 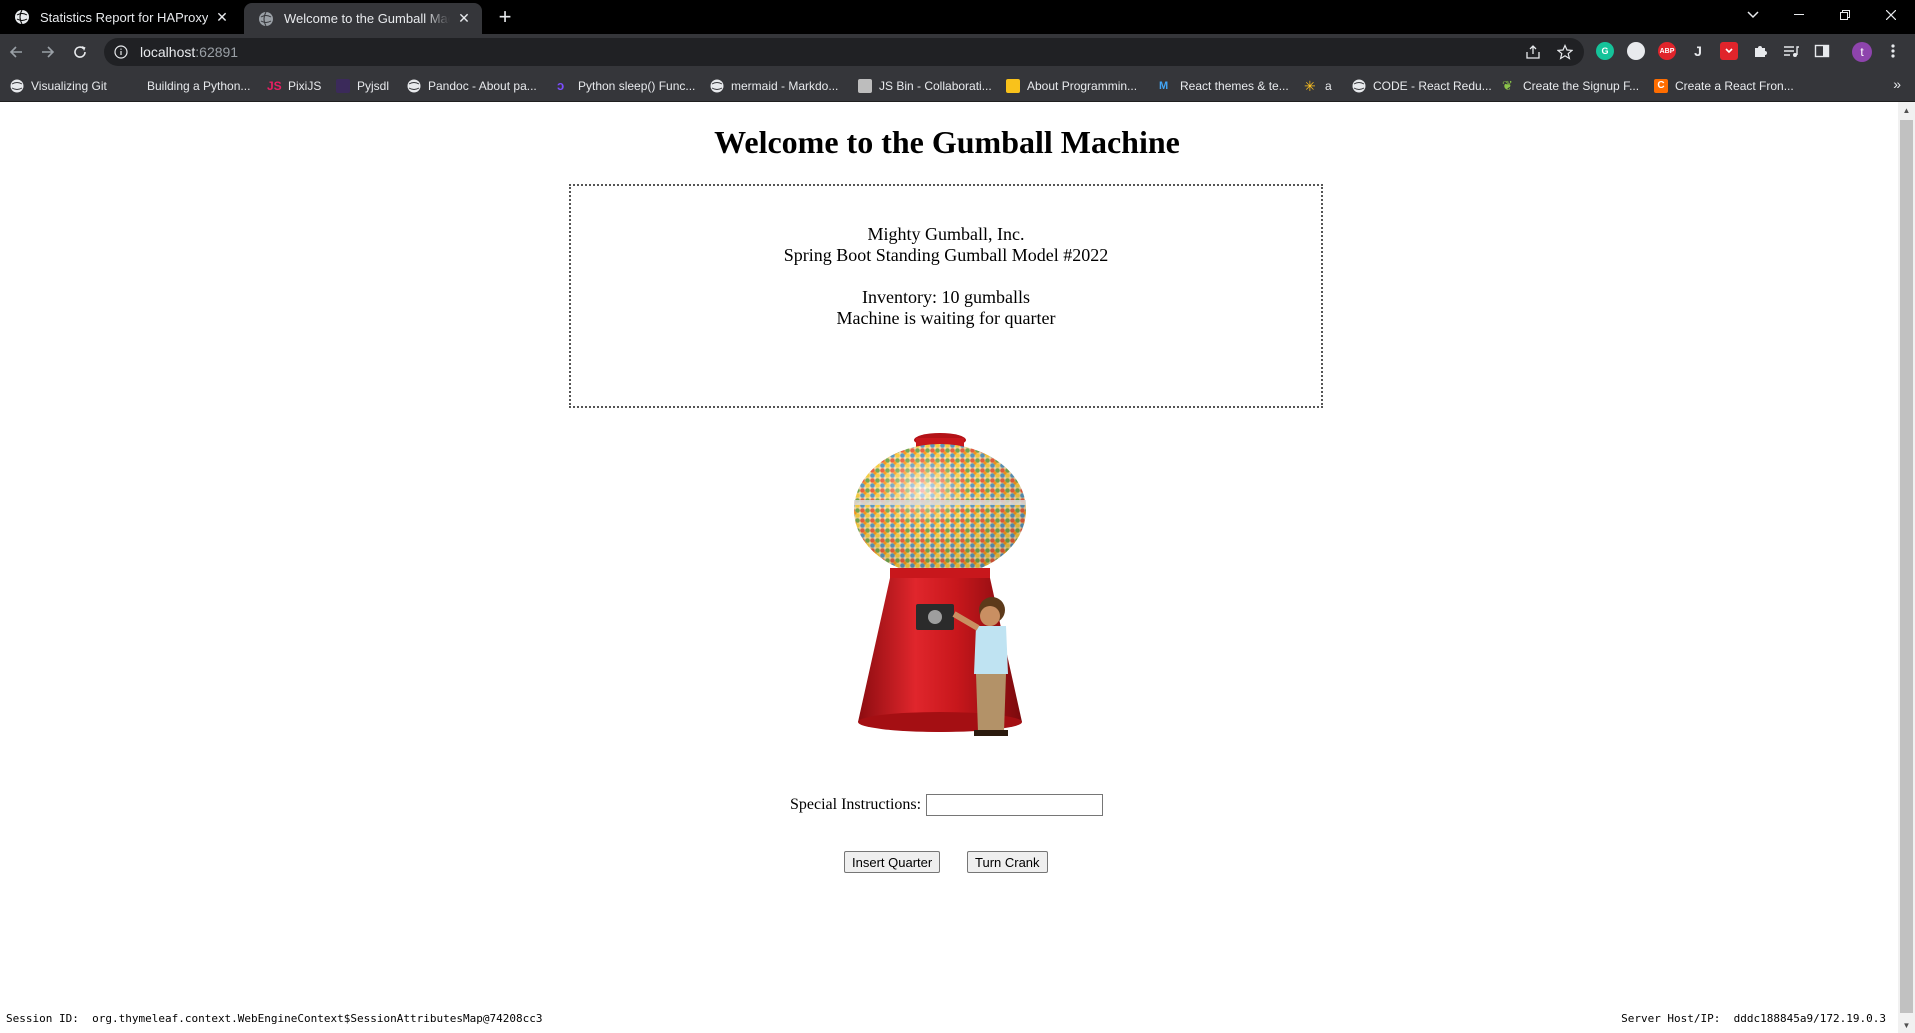 I want to click on profile-avatar: t, so click(x=1862, y=52).